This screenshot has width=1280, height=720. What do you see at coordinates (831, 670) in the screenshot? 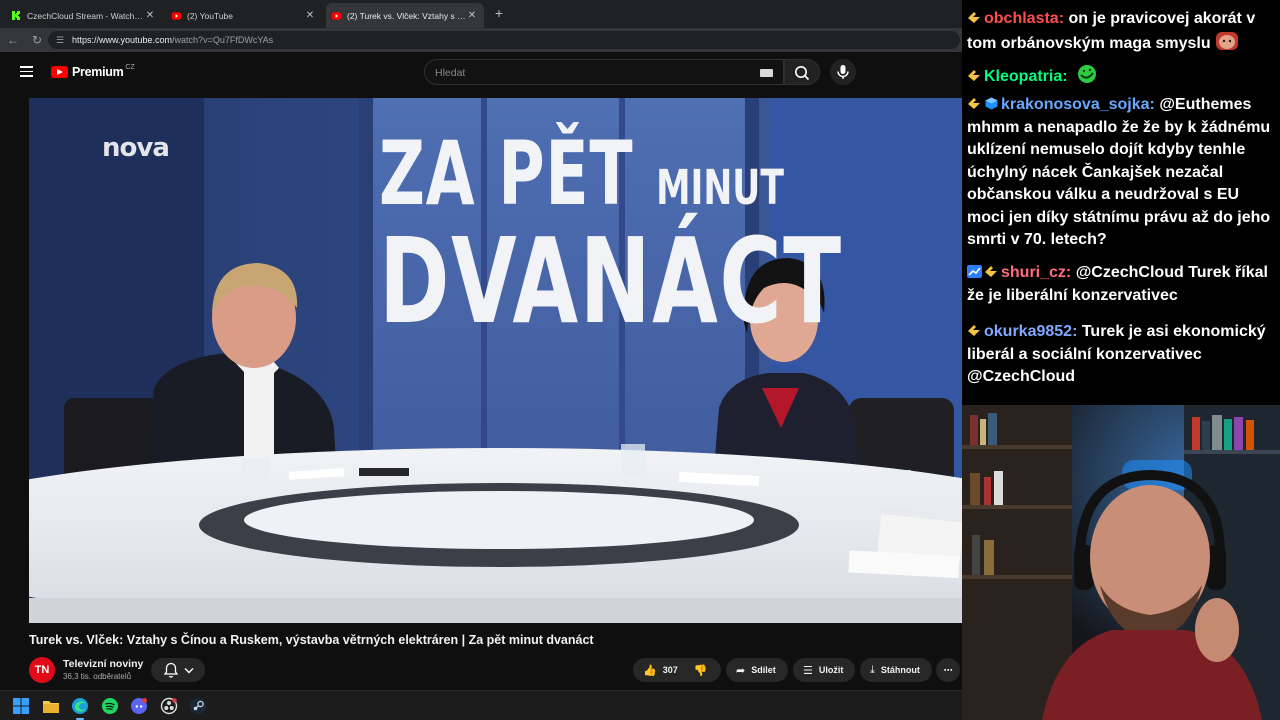
I see `save-label: Uložit` at bounding box center [831, 670].